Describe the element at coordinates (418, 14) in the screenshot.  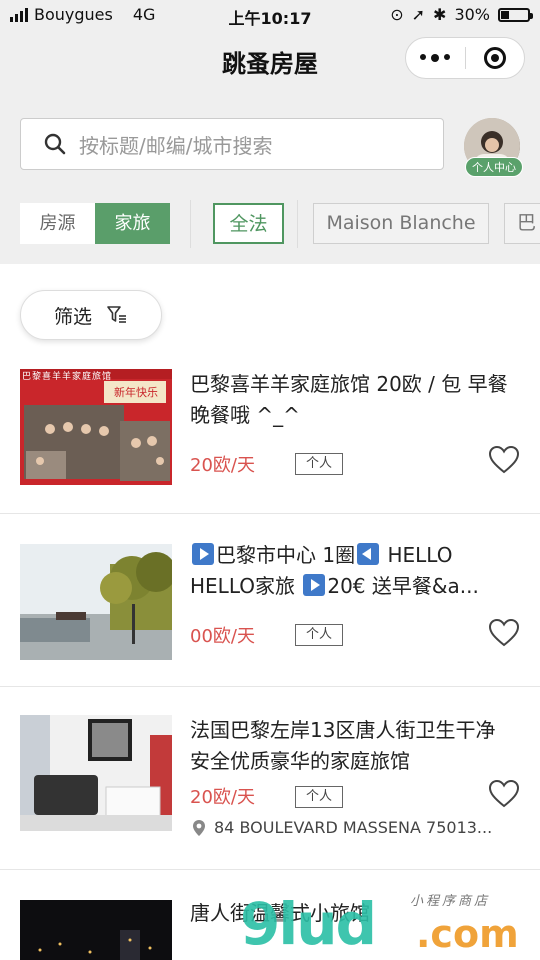
I see `location-icon: ➚` at that location.